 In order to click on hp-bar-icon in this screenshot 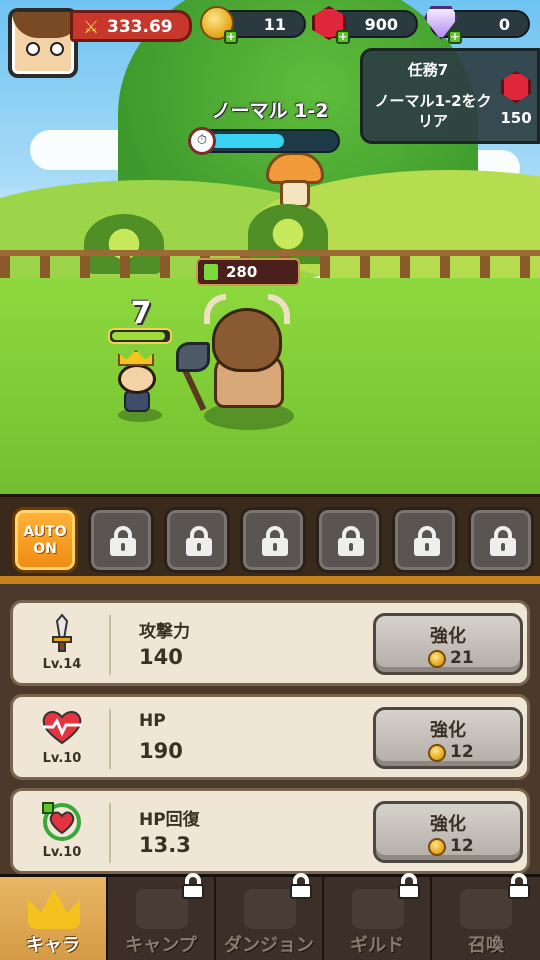, I will do `click(211, 272)`.